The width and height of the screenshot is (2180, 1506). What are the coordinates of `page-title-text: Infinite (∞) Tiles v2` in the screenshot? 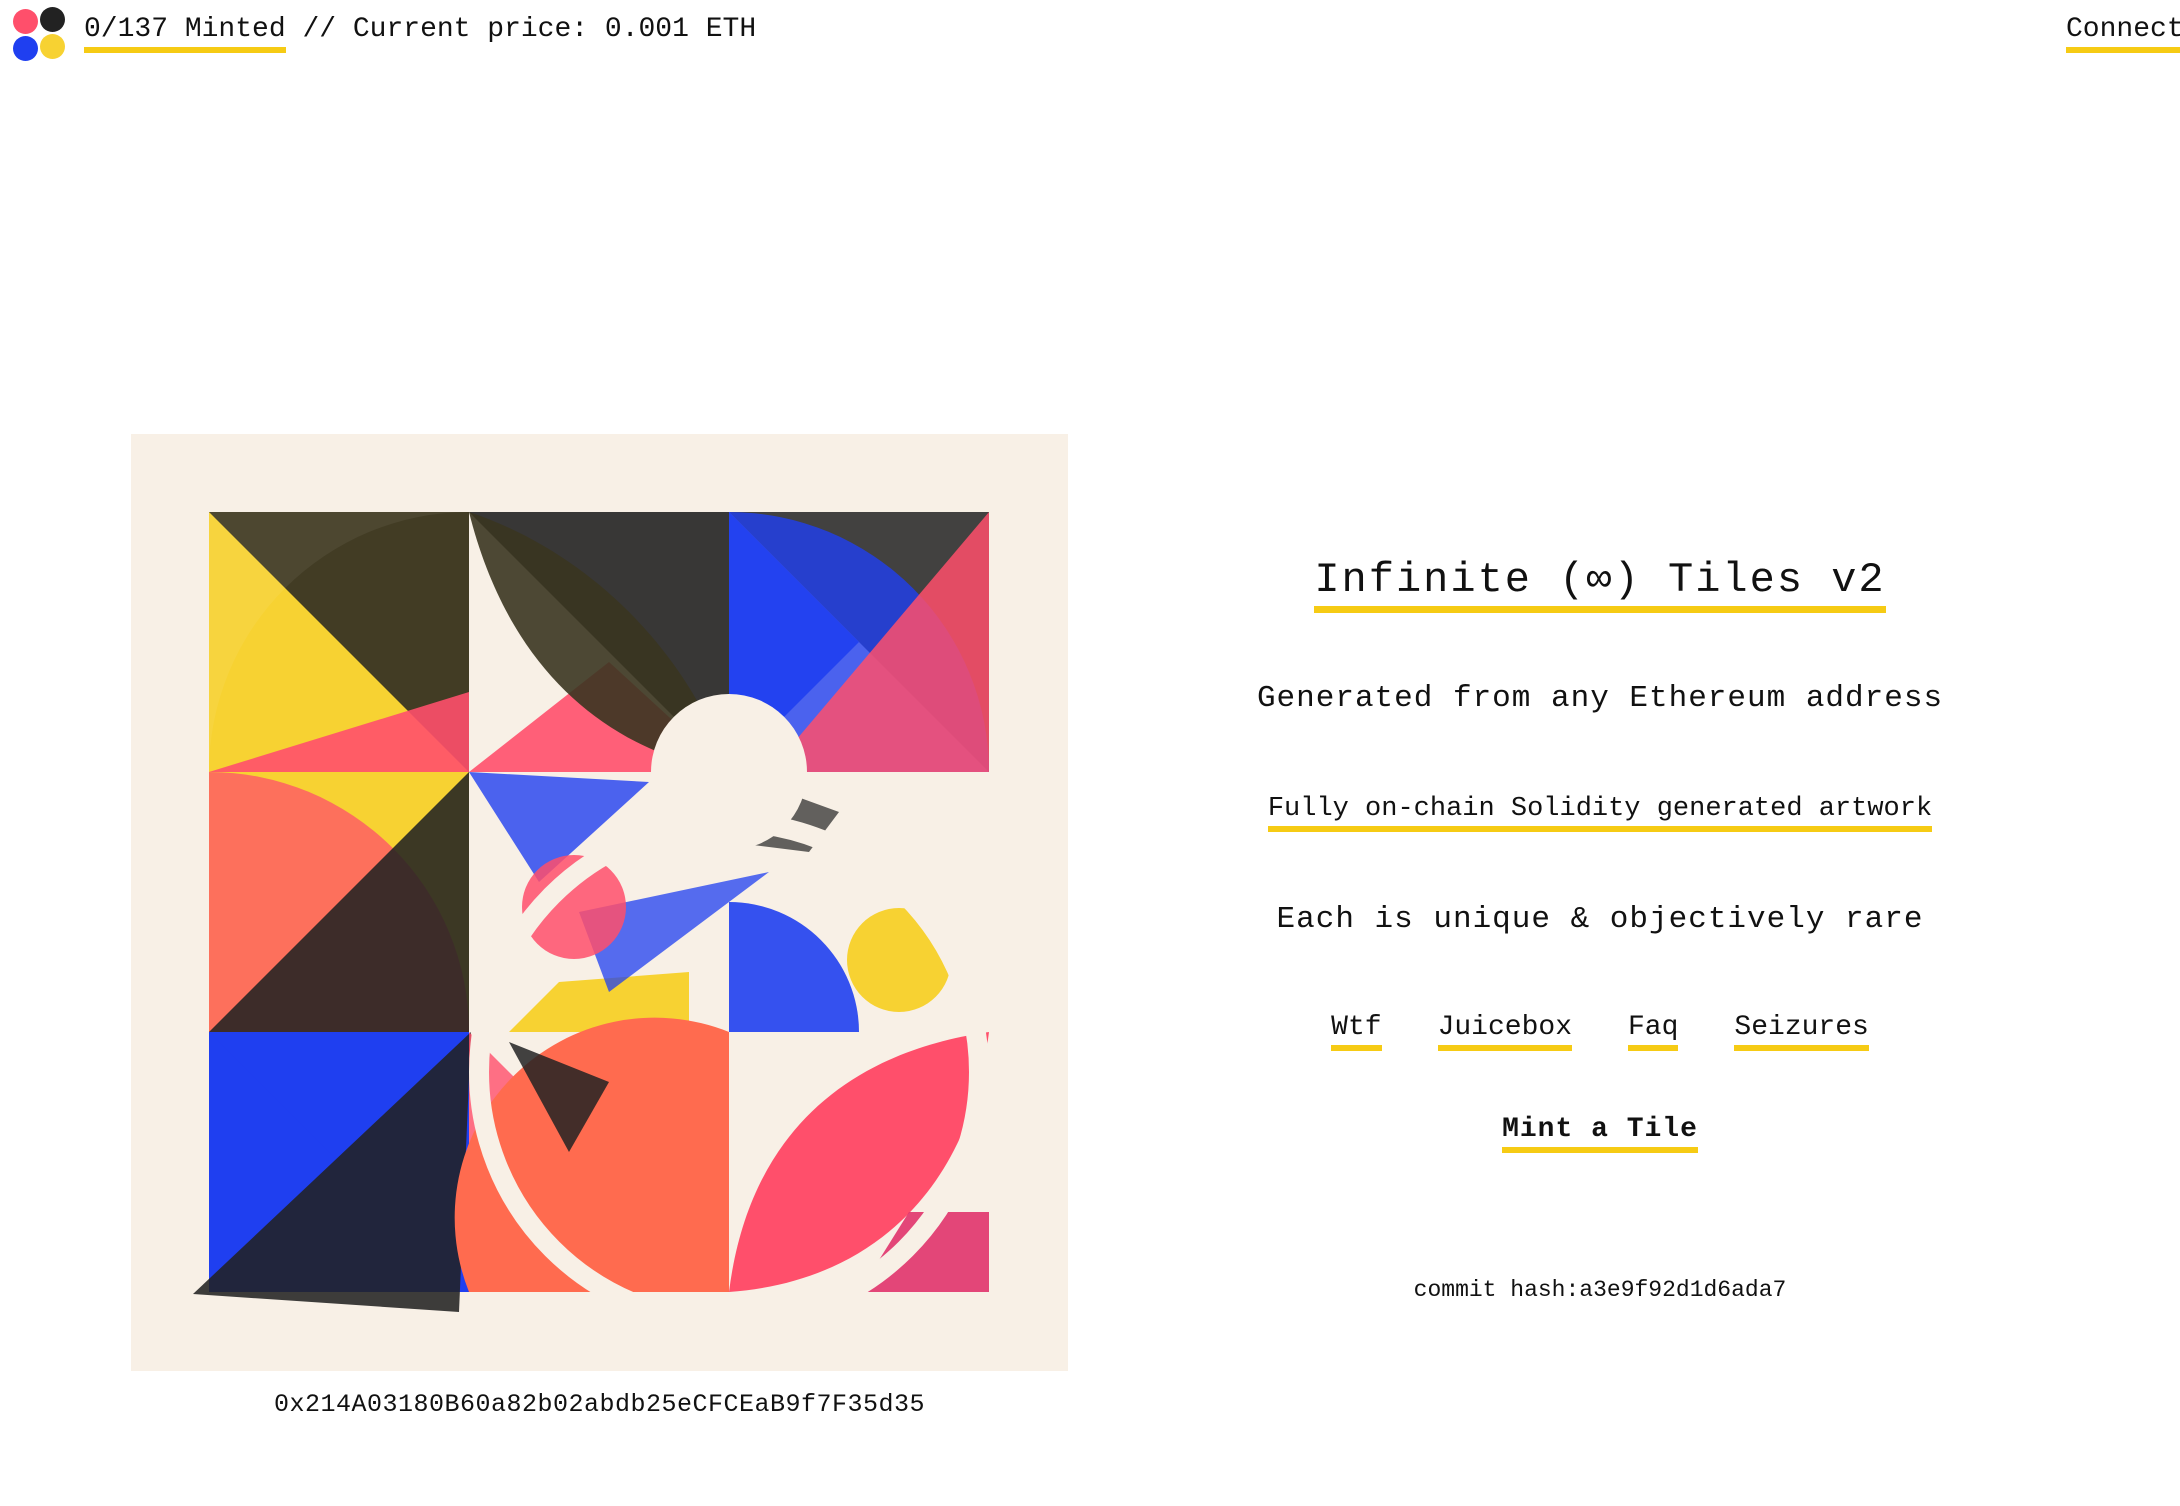 It's located at (1600, 584).